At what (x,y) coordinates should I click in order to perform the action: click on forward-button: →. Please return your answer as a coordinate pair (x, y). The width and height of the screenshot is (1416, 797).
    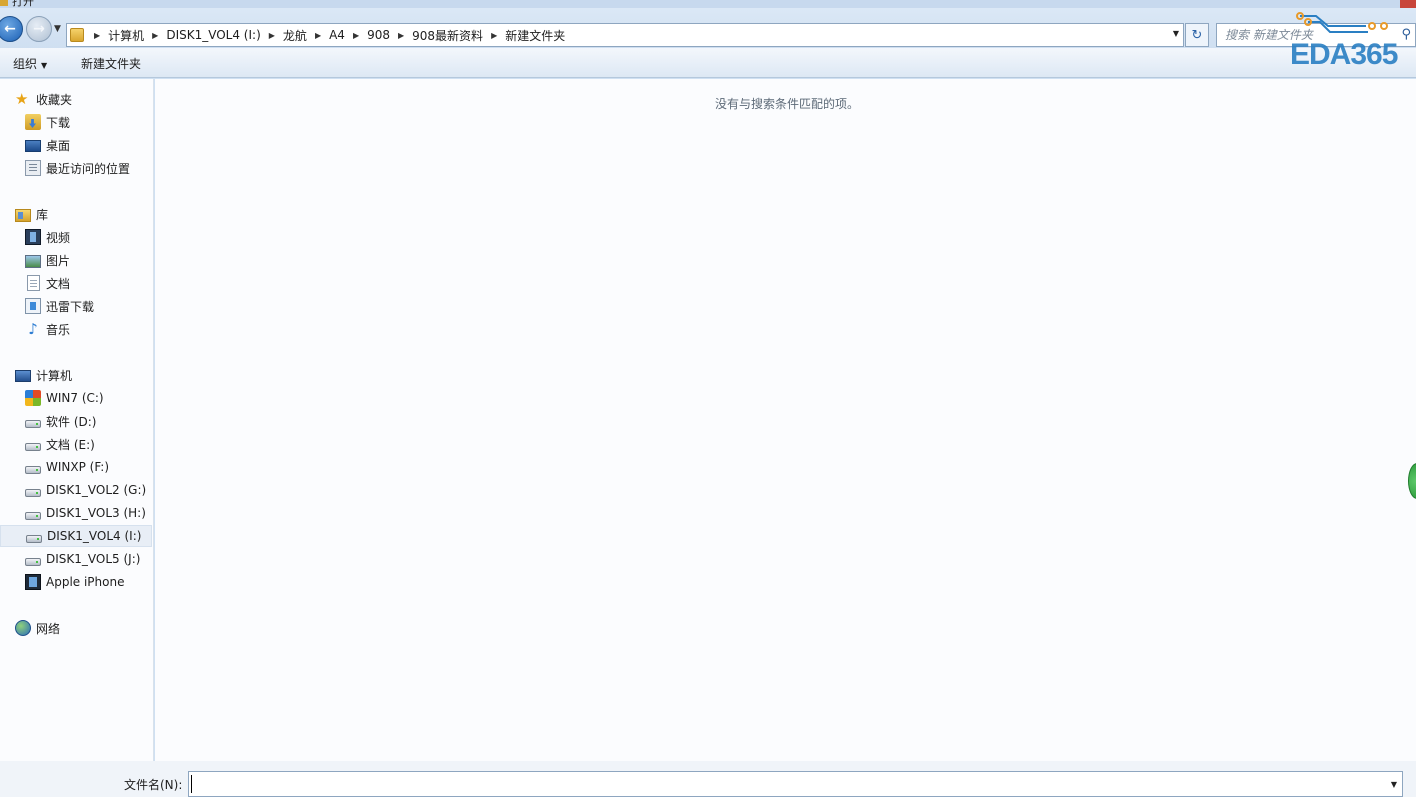
    Looking at the image, I should click on (39, 29).